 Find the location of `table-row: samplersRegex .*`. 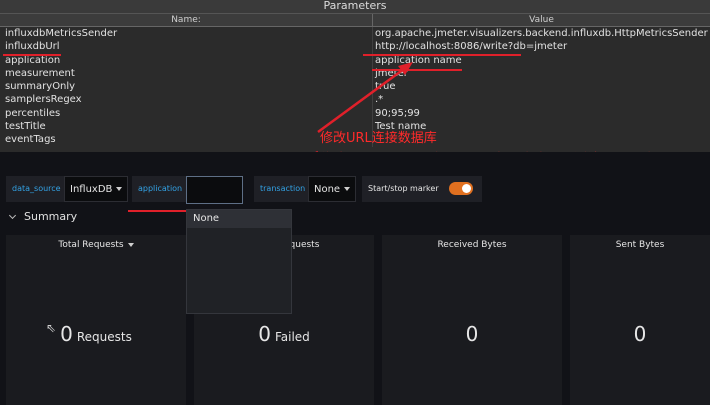

table-row: samplersRegex .* is located at coordinates (355, 100).